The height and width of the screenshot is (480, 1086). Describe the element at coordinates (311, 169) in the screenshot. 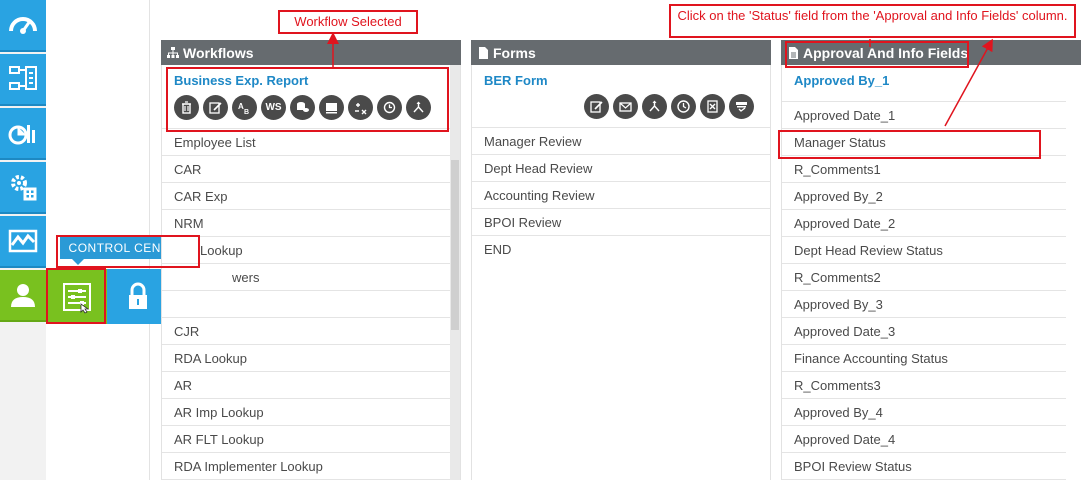

I see `list-item: CAR` at that location.